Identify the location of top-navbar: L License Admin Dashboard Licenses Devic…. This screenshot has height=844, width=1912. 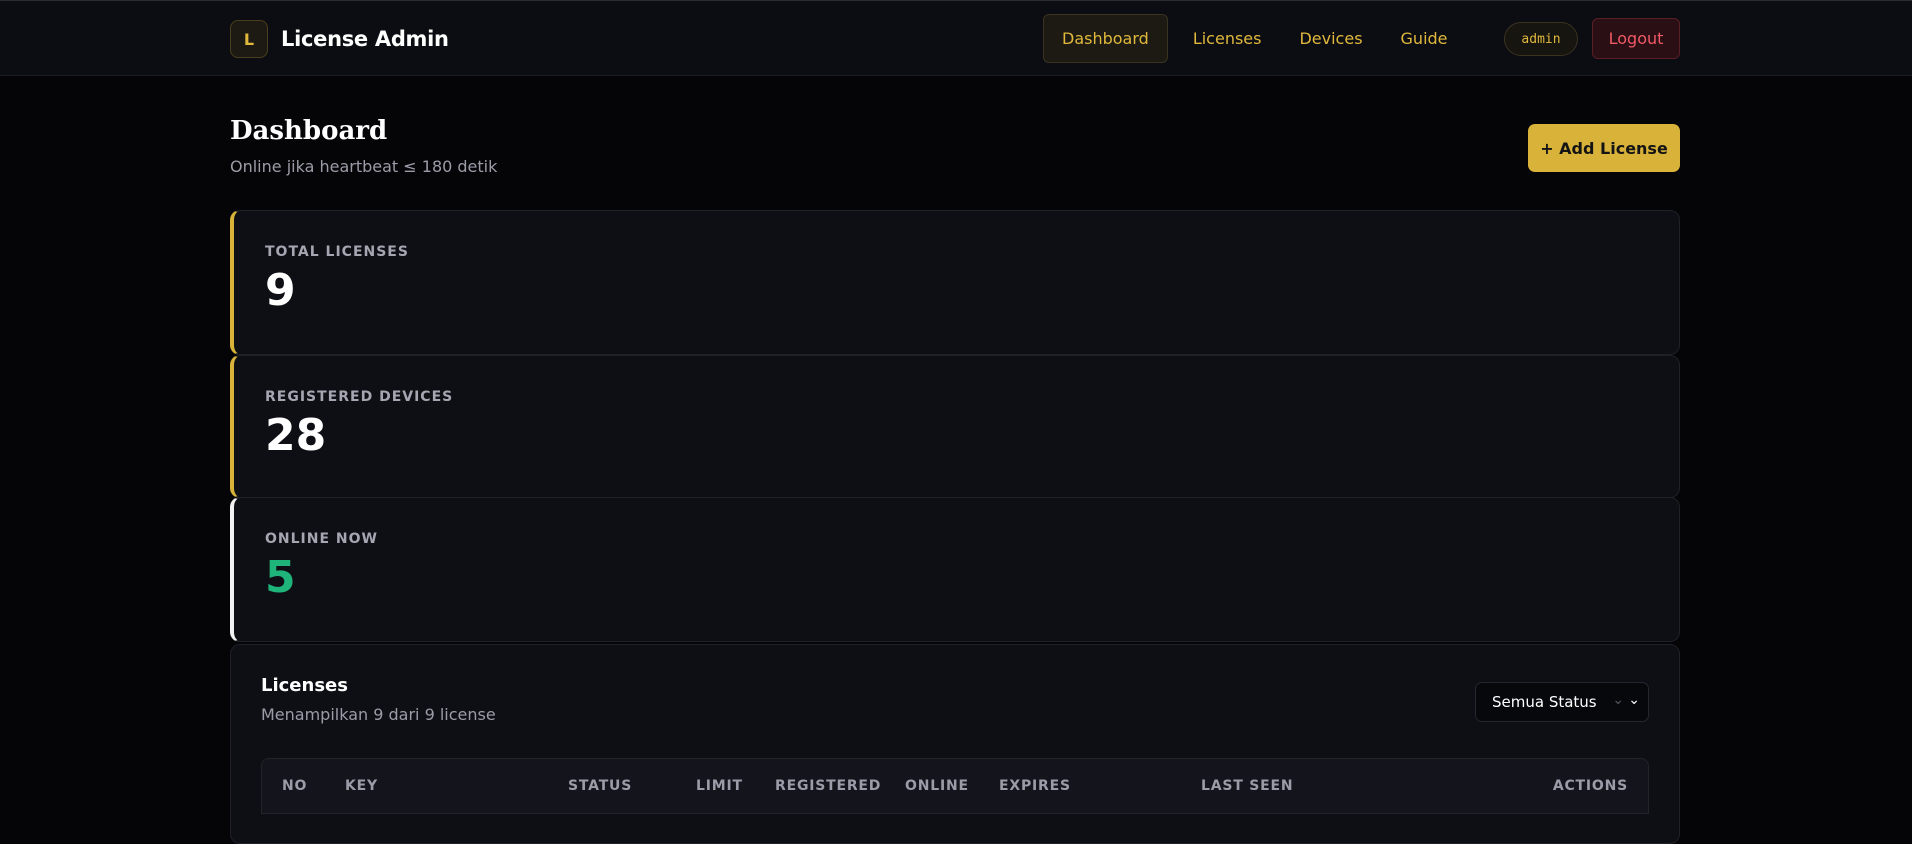
(956, 38).